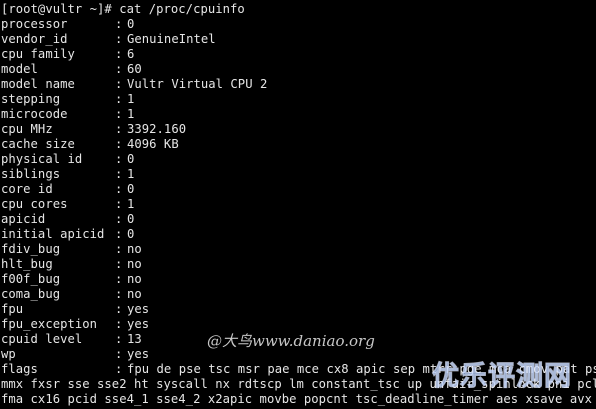 This screenshot has width=596, height=409. Describe the element at coordinates (197, 84) in the screenshot. I see `field-value: Vultr Virtual CPU 2` at that location.